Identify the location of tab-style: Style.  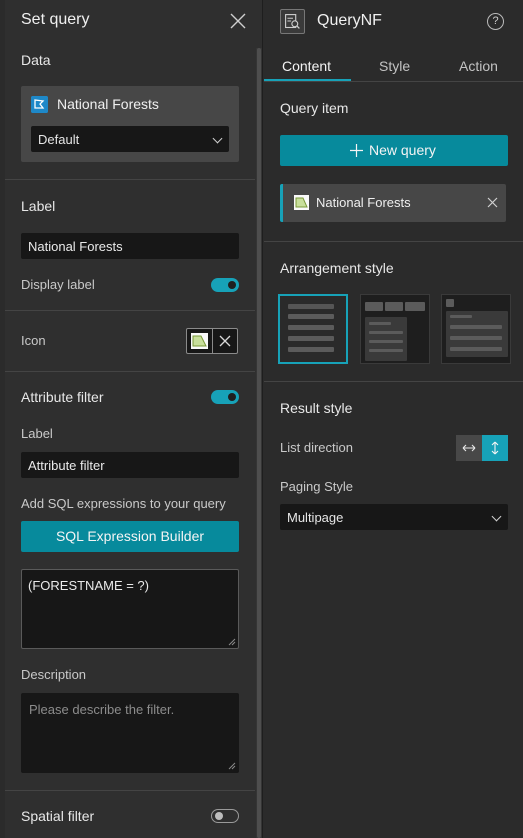
(394, 66).